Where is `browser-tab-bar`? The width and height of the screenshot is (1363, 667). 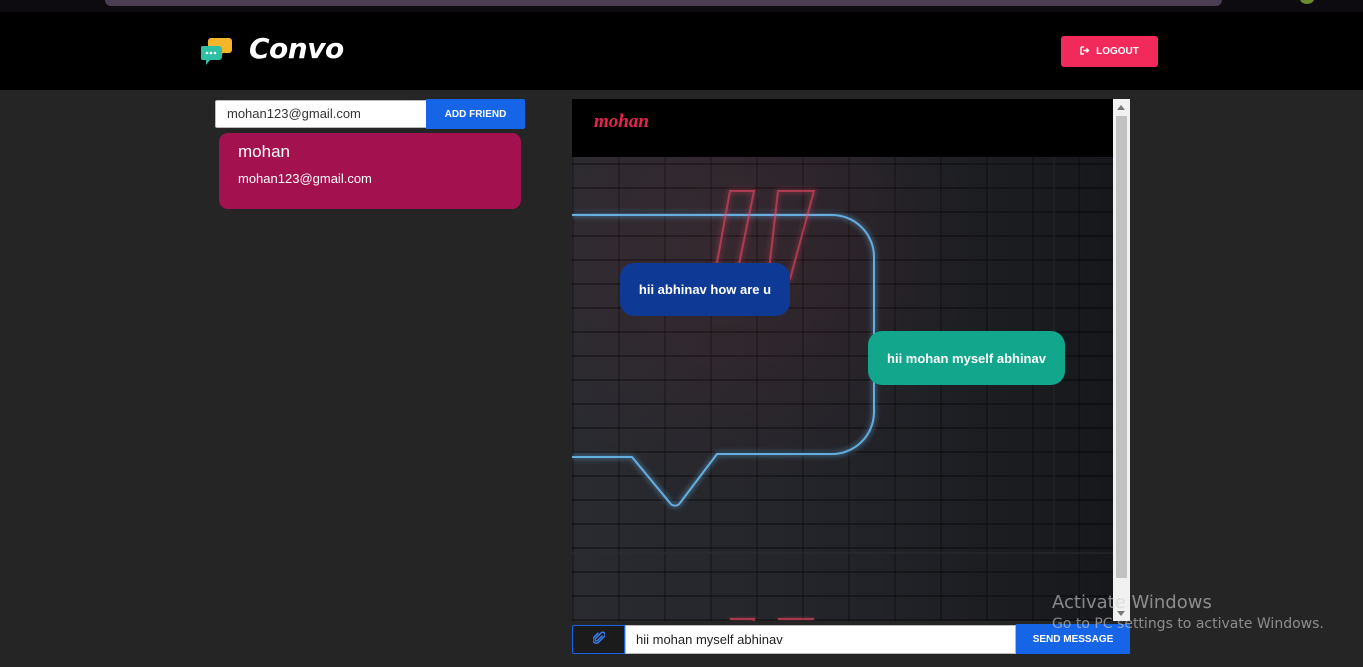
browser-tab-bar is located at coordinates (663, 3).